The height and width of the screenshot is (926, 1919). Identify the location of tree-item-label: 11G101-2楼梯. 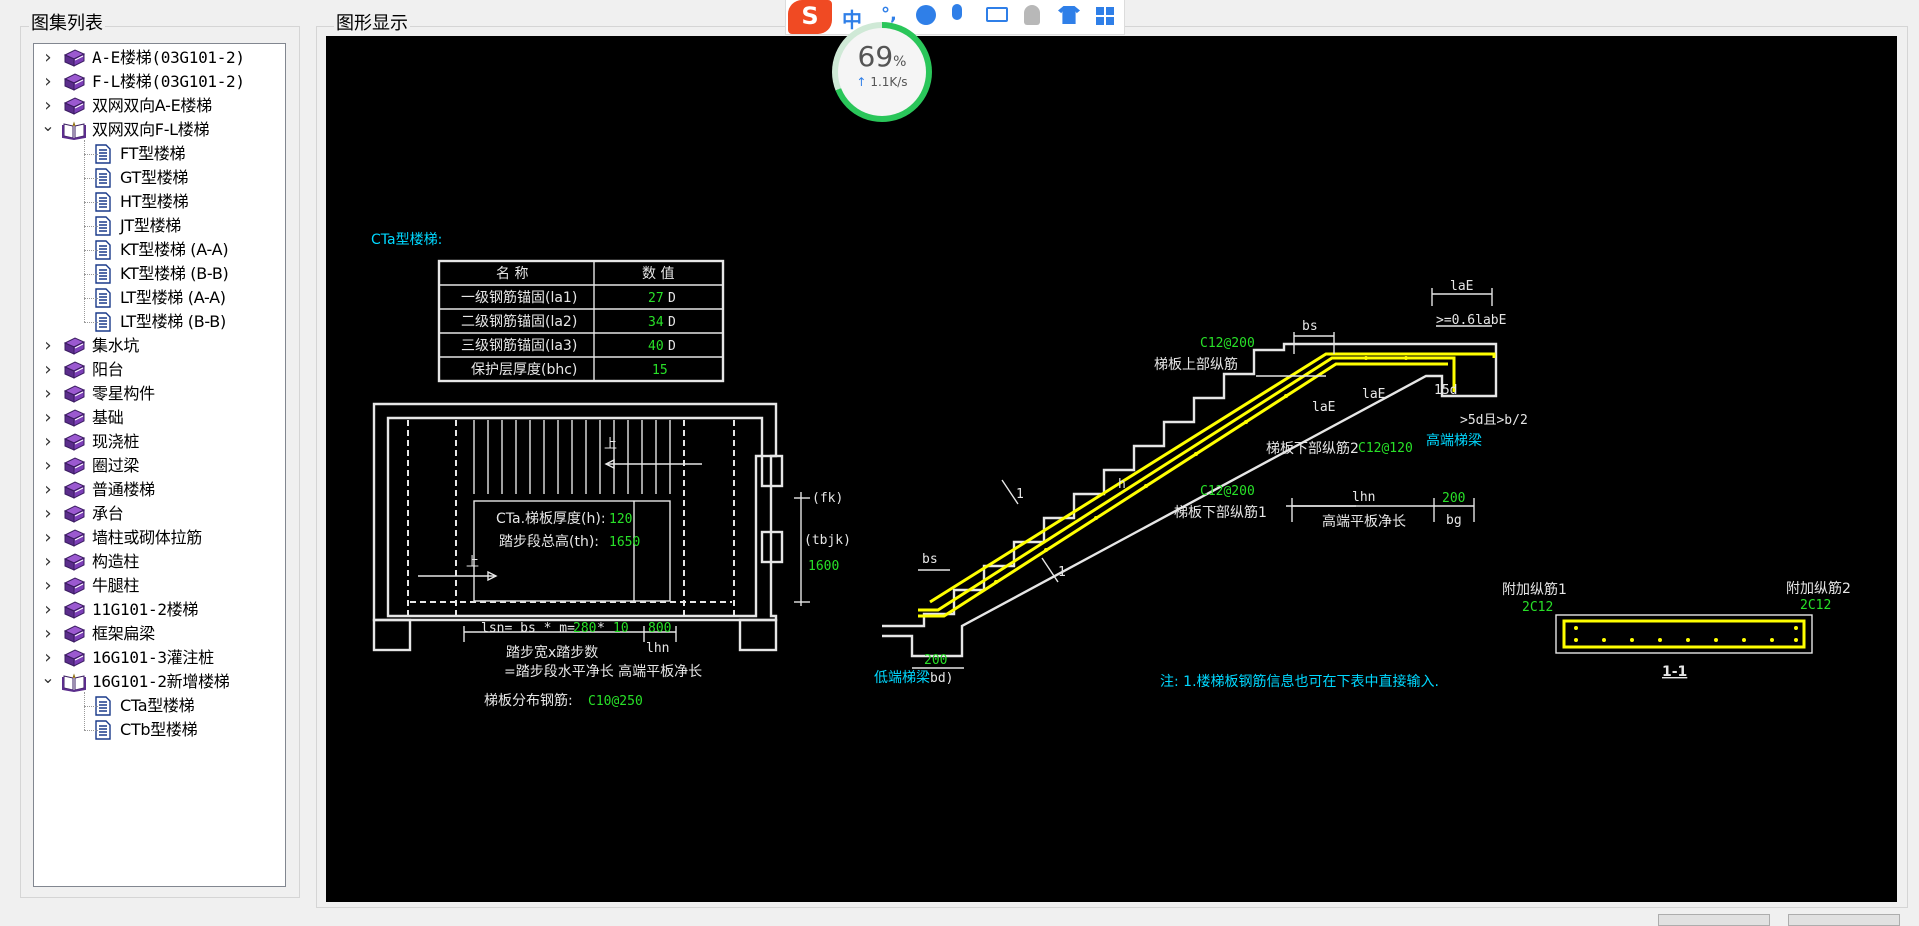
(145, 609).